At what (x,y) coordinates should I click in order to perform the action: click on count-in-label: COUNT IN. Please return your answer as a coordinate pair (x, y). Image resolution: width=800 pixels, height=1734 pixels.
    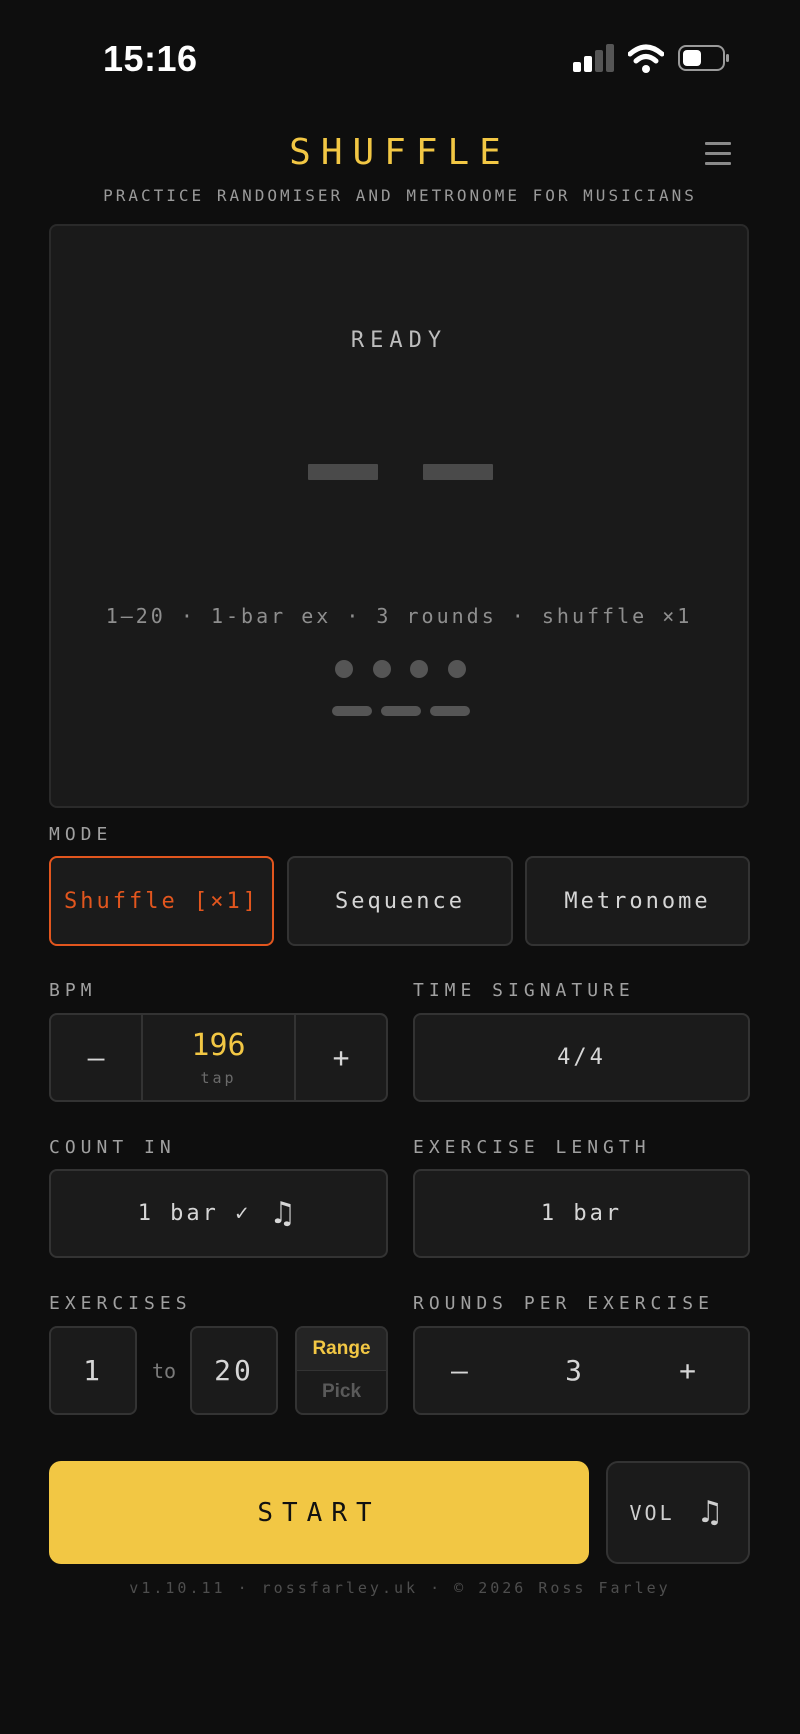
    Looking at the image, I should click on (112, 1147).